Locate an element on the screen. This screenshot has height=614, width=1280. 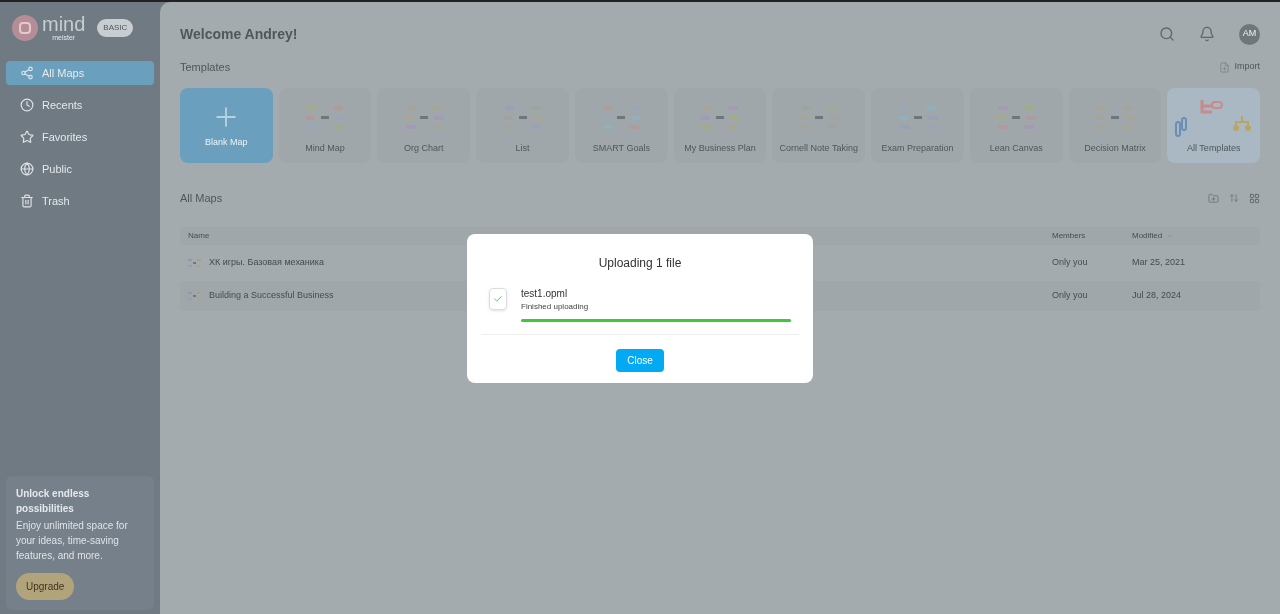
column-header: Members is located at coordinates (1069, 236).